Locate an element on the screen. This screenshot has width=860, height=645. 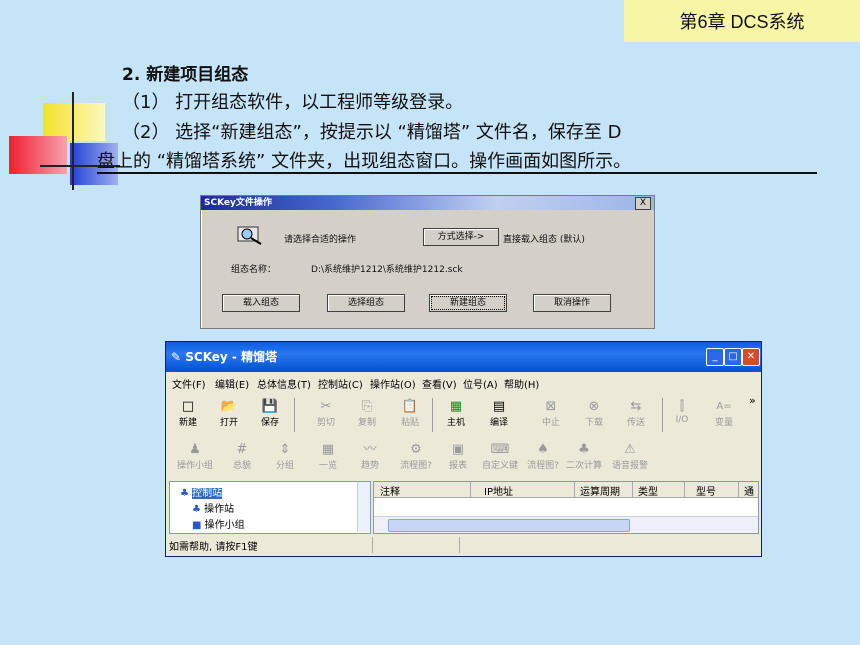
list-tool: ▦ 一览 is located at coordinates (328, 456).